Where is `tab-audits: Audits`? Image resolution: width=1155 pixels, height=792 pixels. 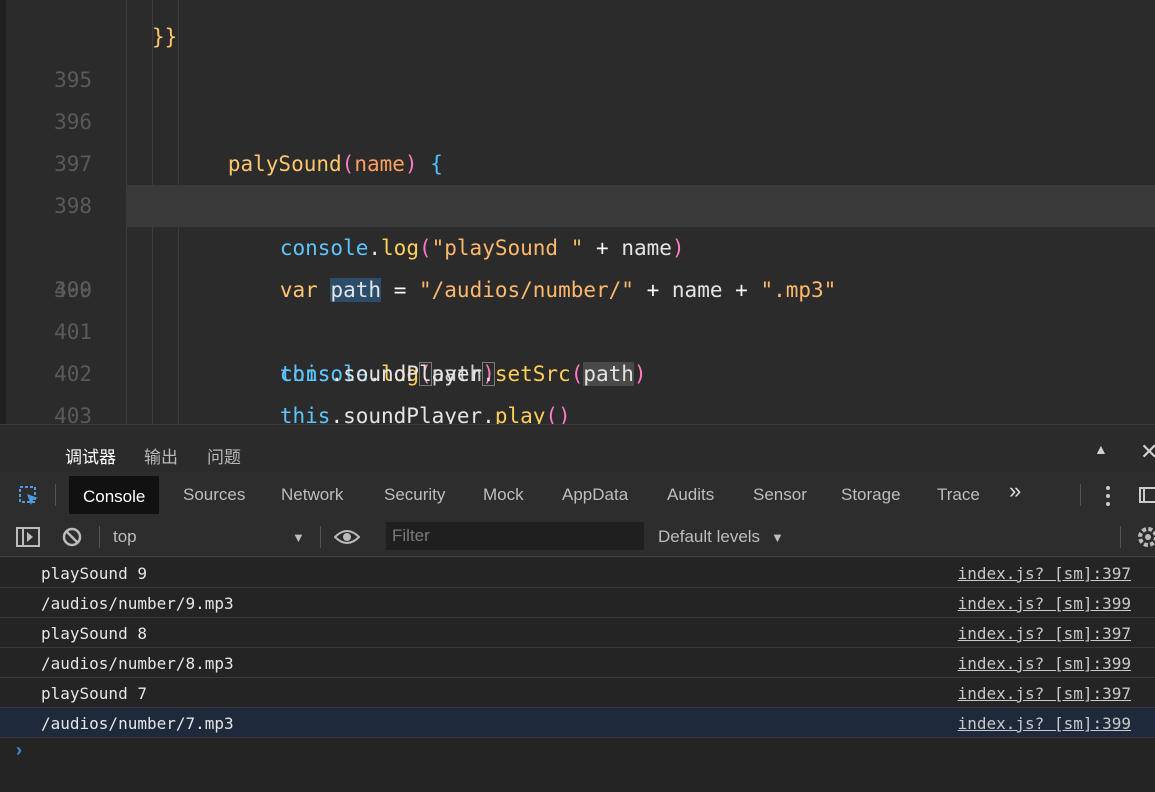 tab-audits: Audits is located at coordinates (690, 495).